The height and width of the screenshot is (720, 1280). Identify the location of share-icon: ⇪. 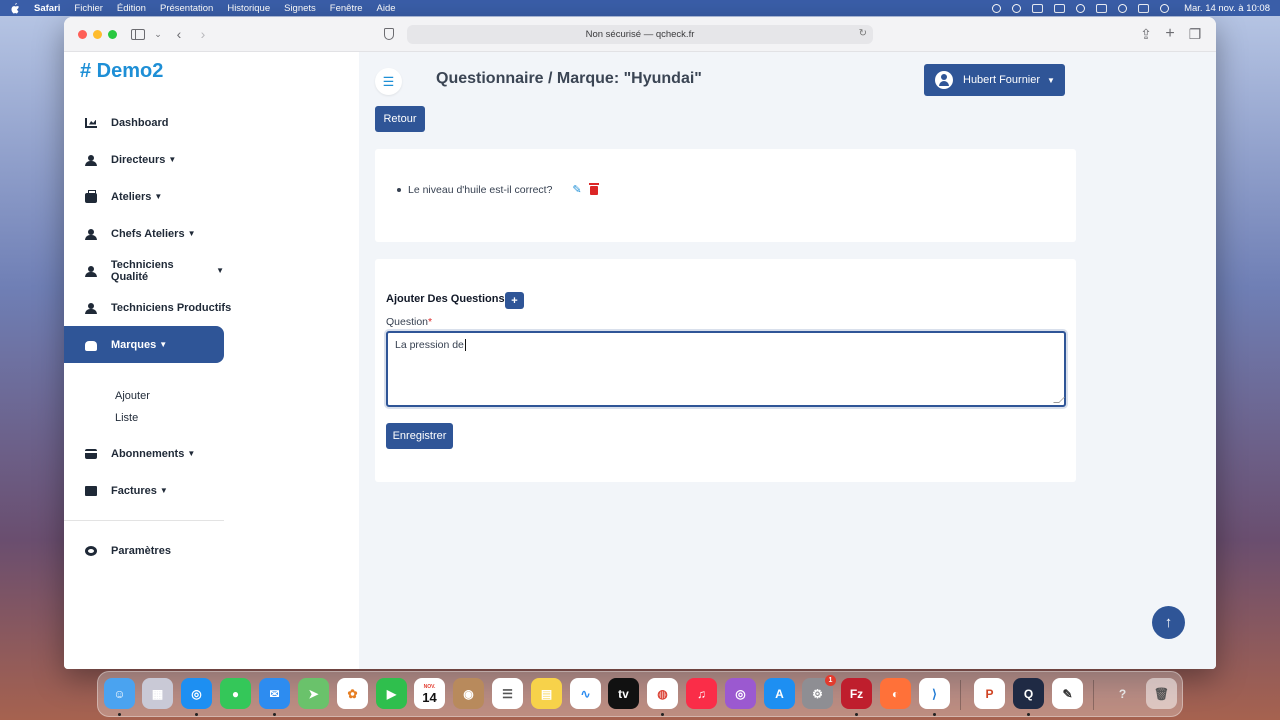
(1146, 34).